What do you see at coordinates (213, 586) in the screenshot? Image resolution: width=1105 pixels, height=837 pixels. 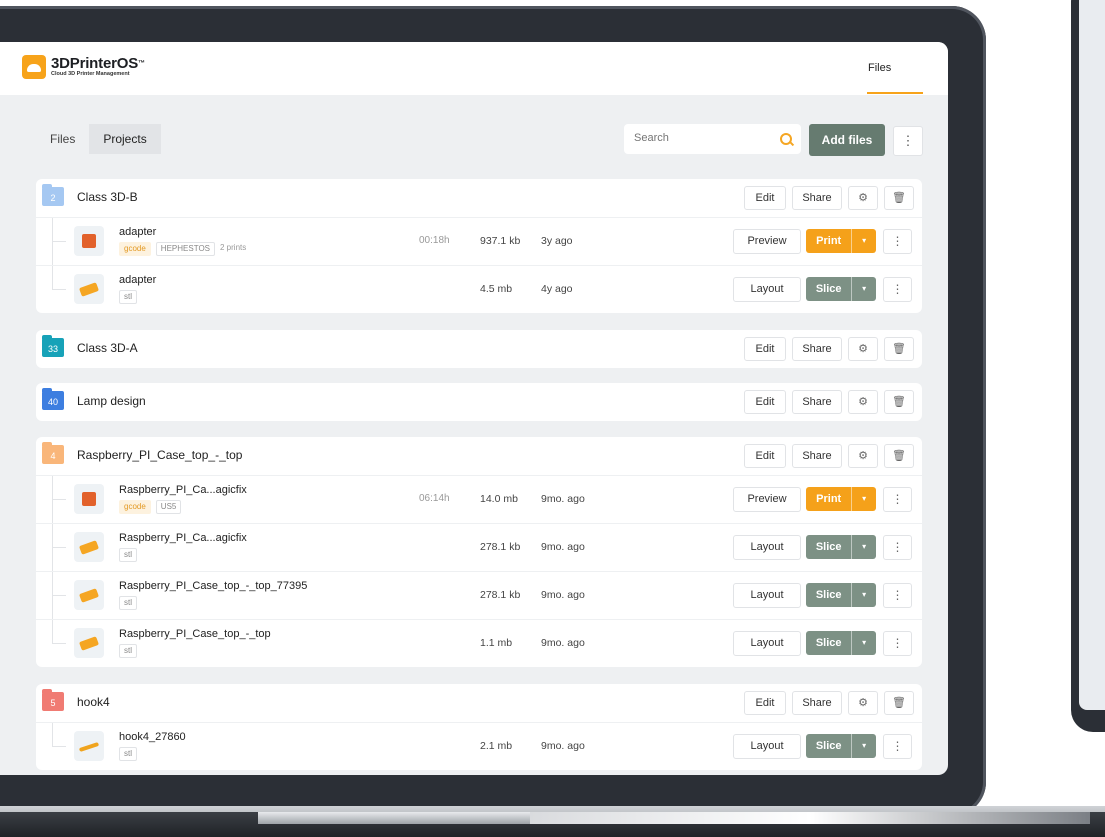 I see `file-name: Raspberry_PI_Case_top_-_top_77395` at bounding box center [213, 586].